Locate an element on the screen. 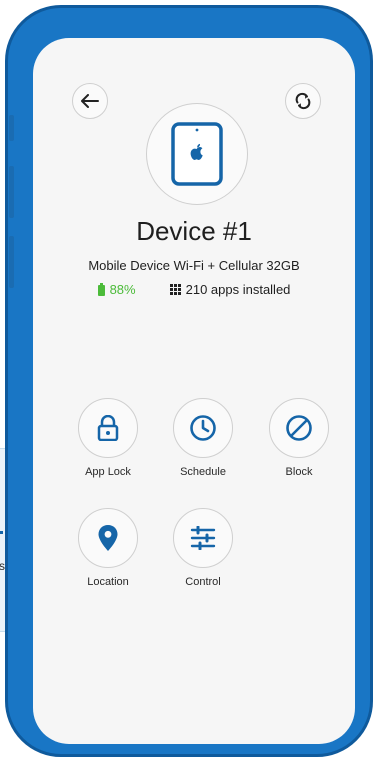 Image resolution: width=379 pixels, height=763 pixels. app-lock-ring is located at coordinates (108, 428).